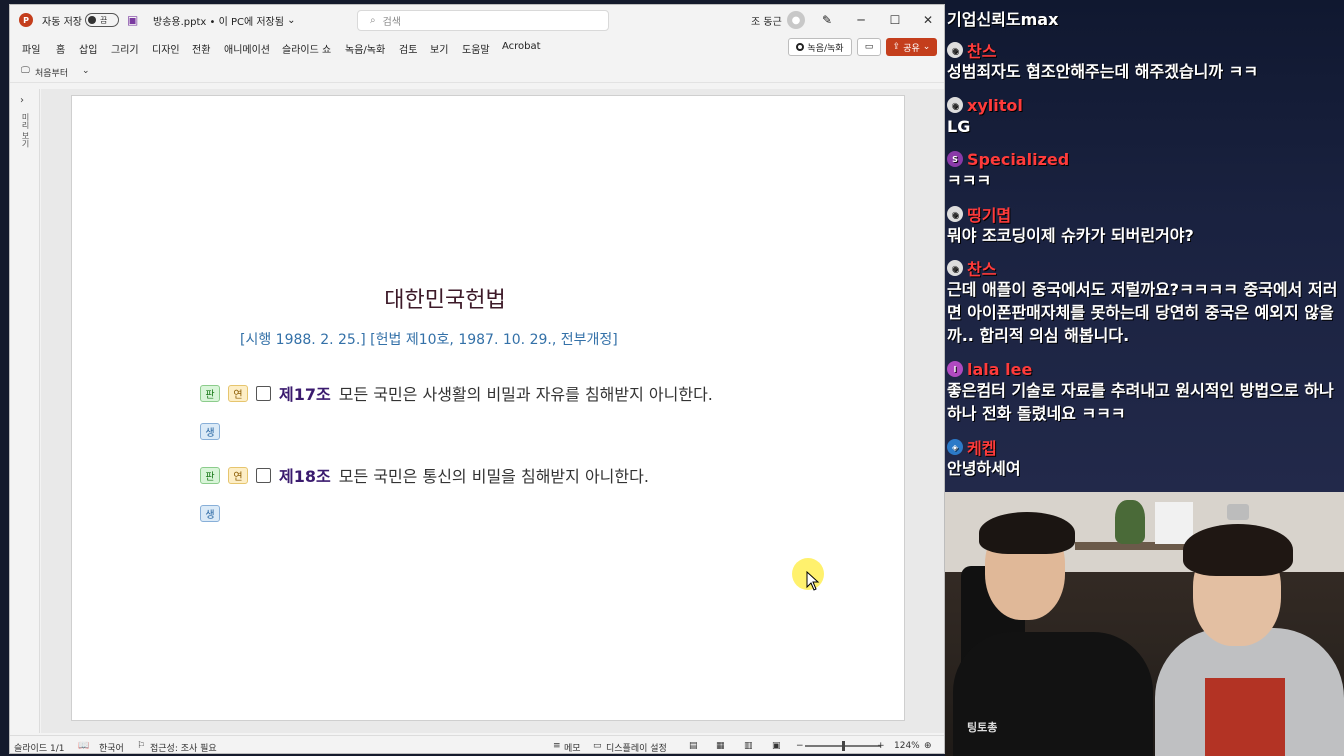  Describe the element at coordinates (51, 72) in the screenshot. I see `from-start-button: 처음부터` at that location.